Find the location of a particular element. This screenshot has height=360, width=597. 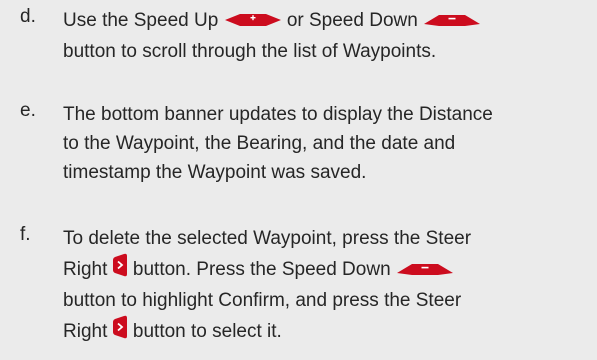

text-run: button. Press the Speed Down is located at coordinates (261, 269).